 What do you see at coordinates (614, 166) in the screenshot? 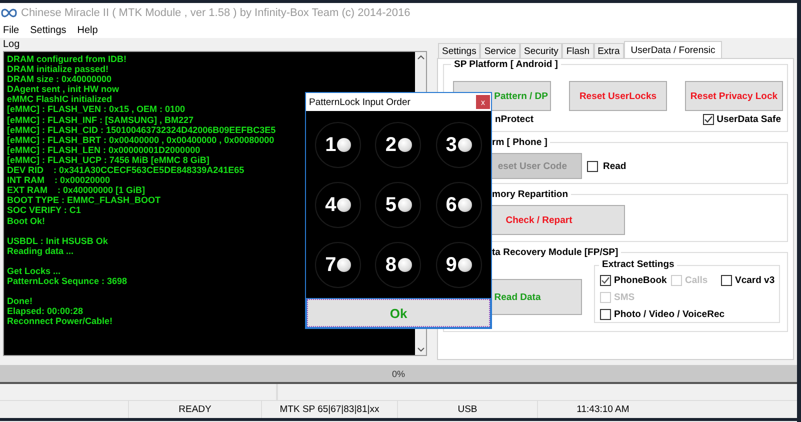
I see `checkbox-label: Read` at bounding box center [614, 166].